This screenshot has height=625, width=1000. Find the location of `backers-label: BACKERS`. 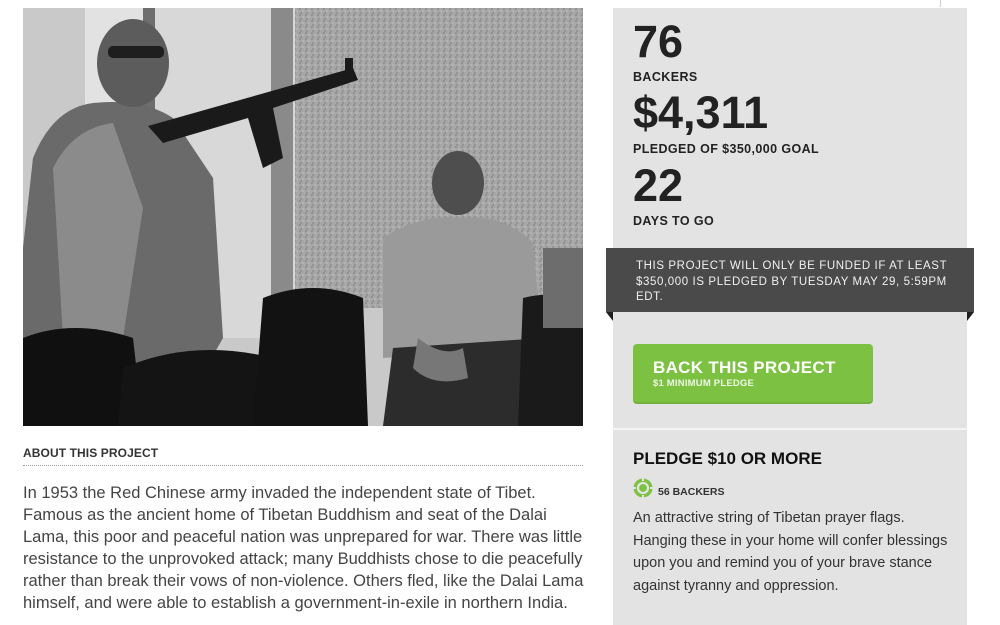

backers-label: BACKERS is located at coordinates (665, 77).